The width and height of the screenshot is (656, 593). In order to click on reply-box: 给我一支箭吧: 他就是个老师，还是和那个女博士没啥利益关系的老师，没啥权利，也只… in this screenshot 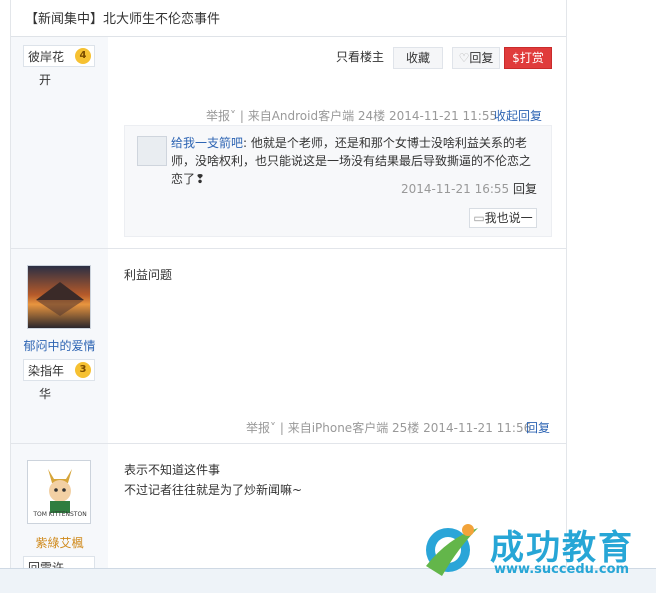, I will do `click(338, 181)`.